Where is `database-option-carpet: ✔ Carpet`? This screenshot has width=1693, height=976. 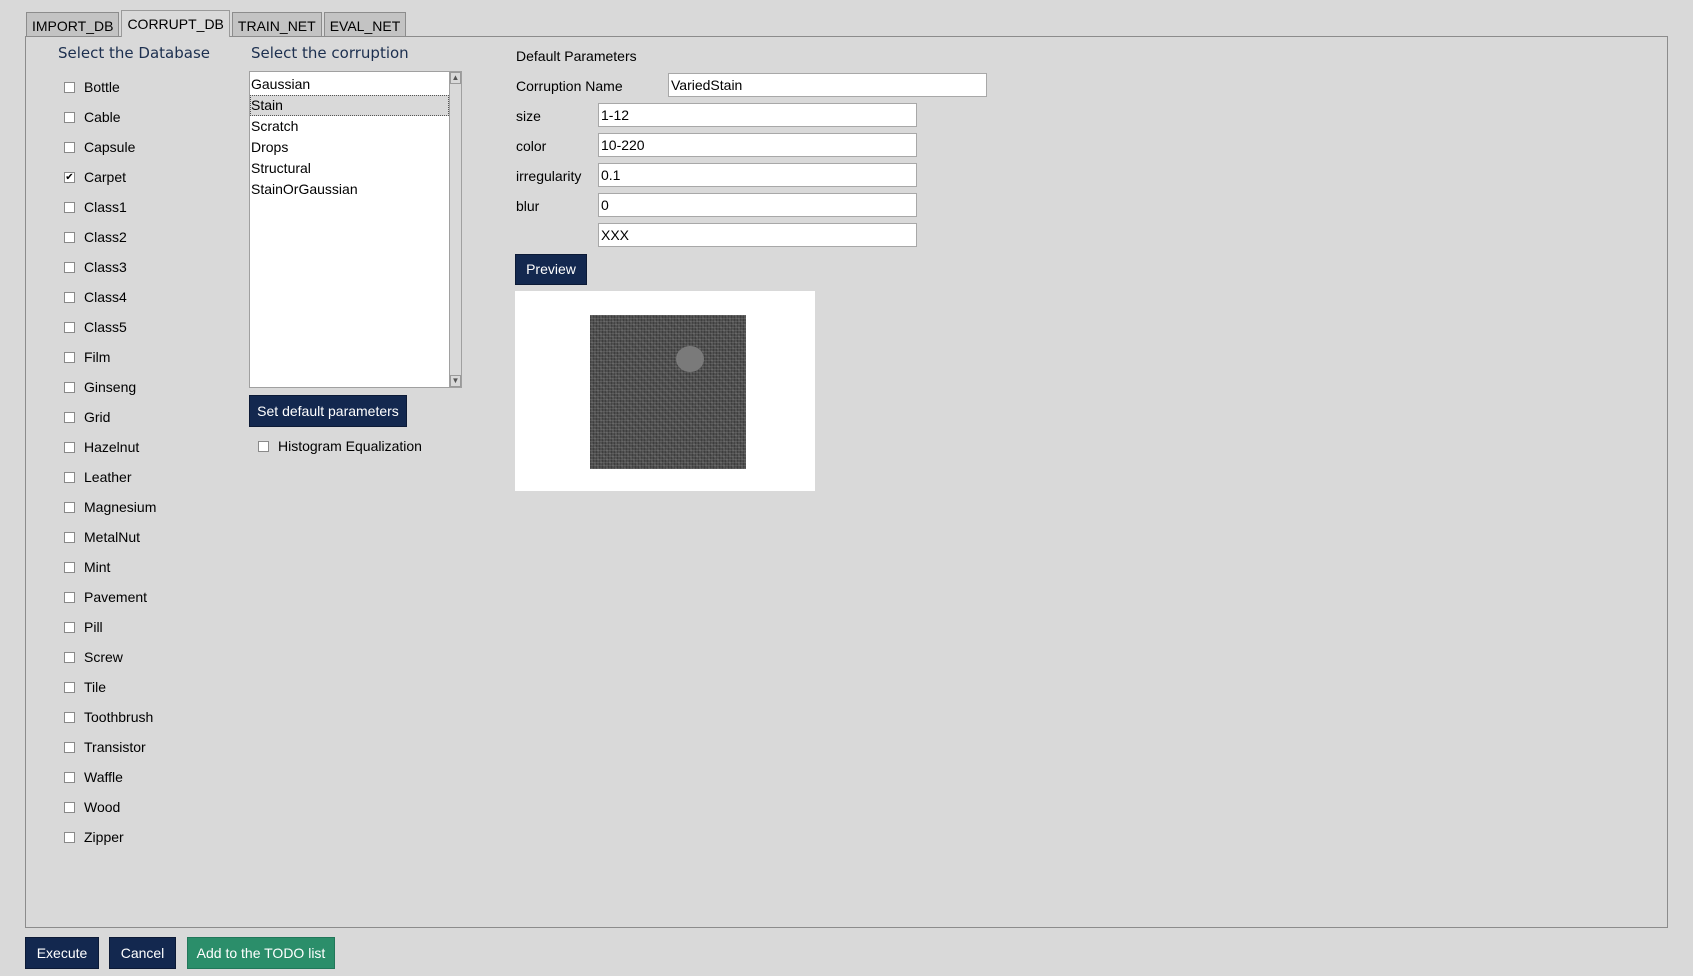 database-option-carpet: ✔ Carpet is located at coordinates (110, 177).